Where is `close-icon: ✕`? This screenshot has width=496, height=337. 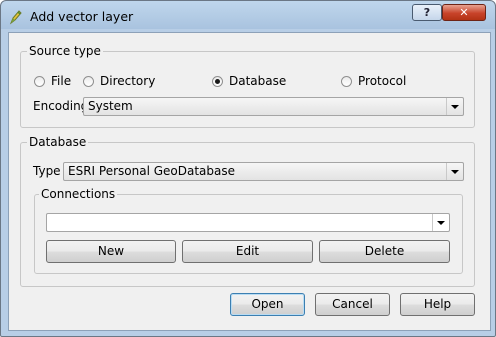
close-icon: ✕ is located at coordinates (464, 12).